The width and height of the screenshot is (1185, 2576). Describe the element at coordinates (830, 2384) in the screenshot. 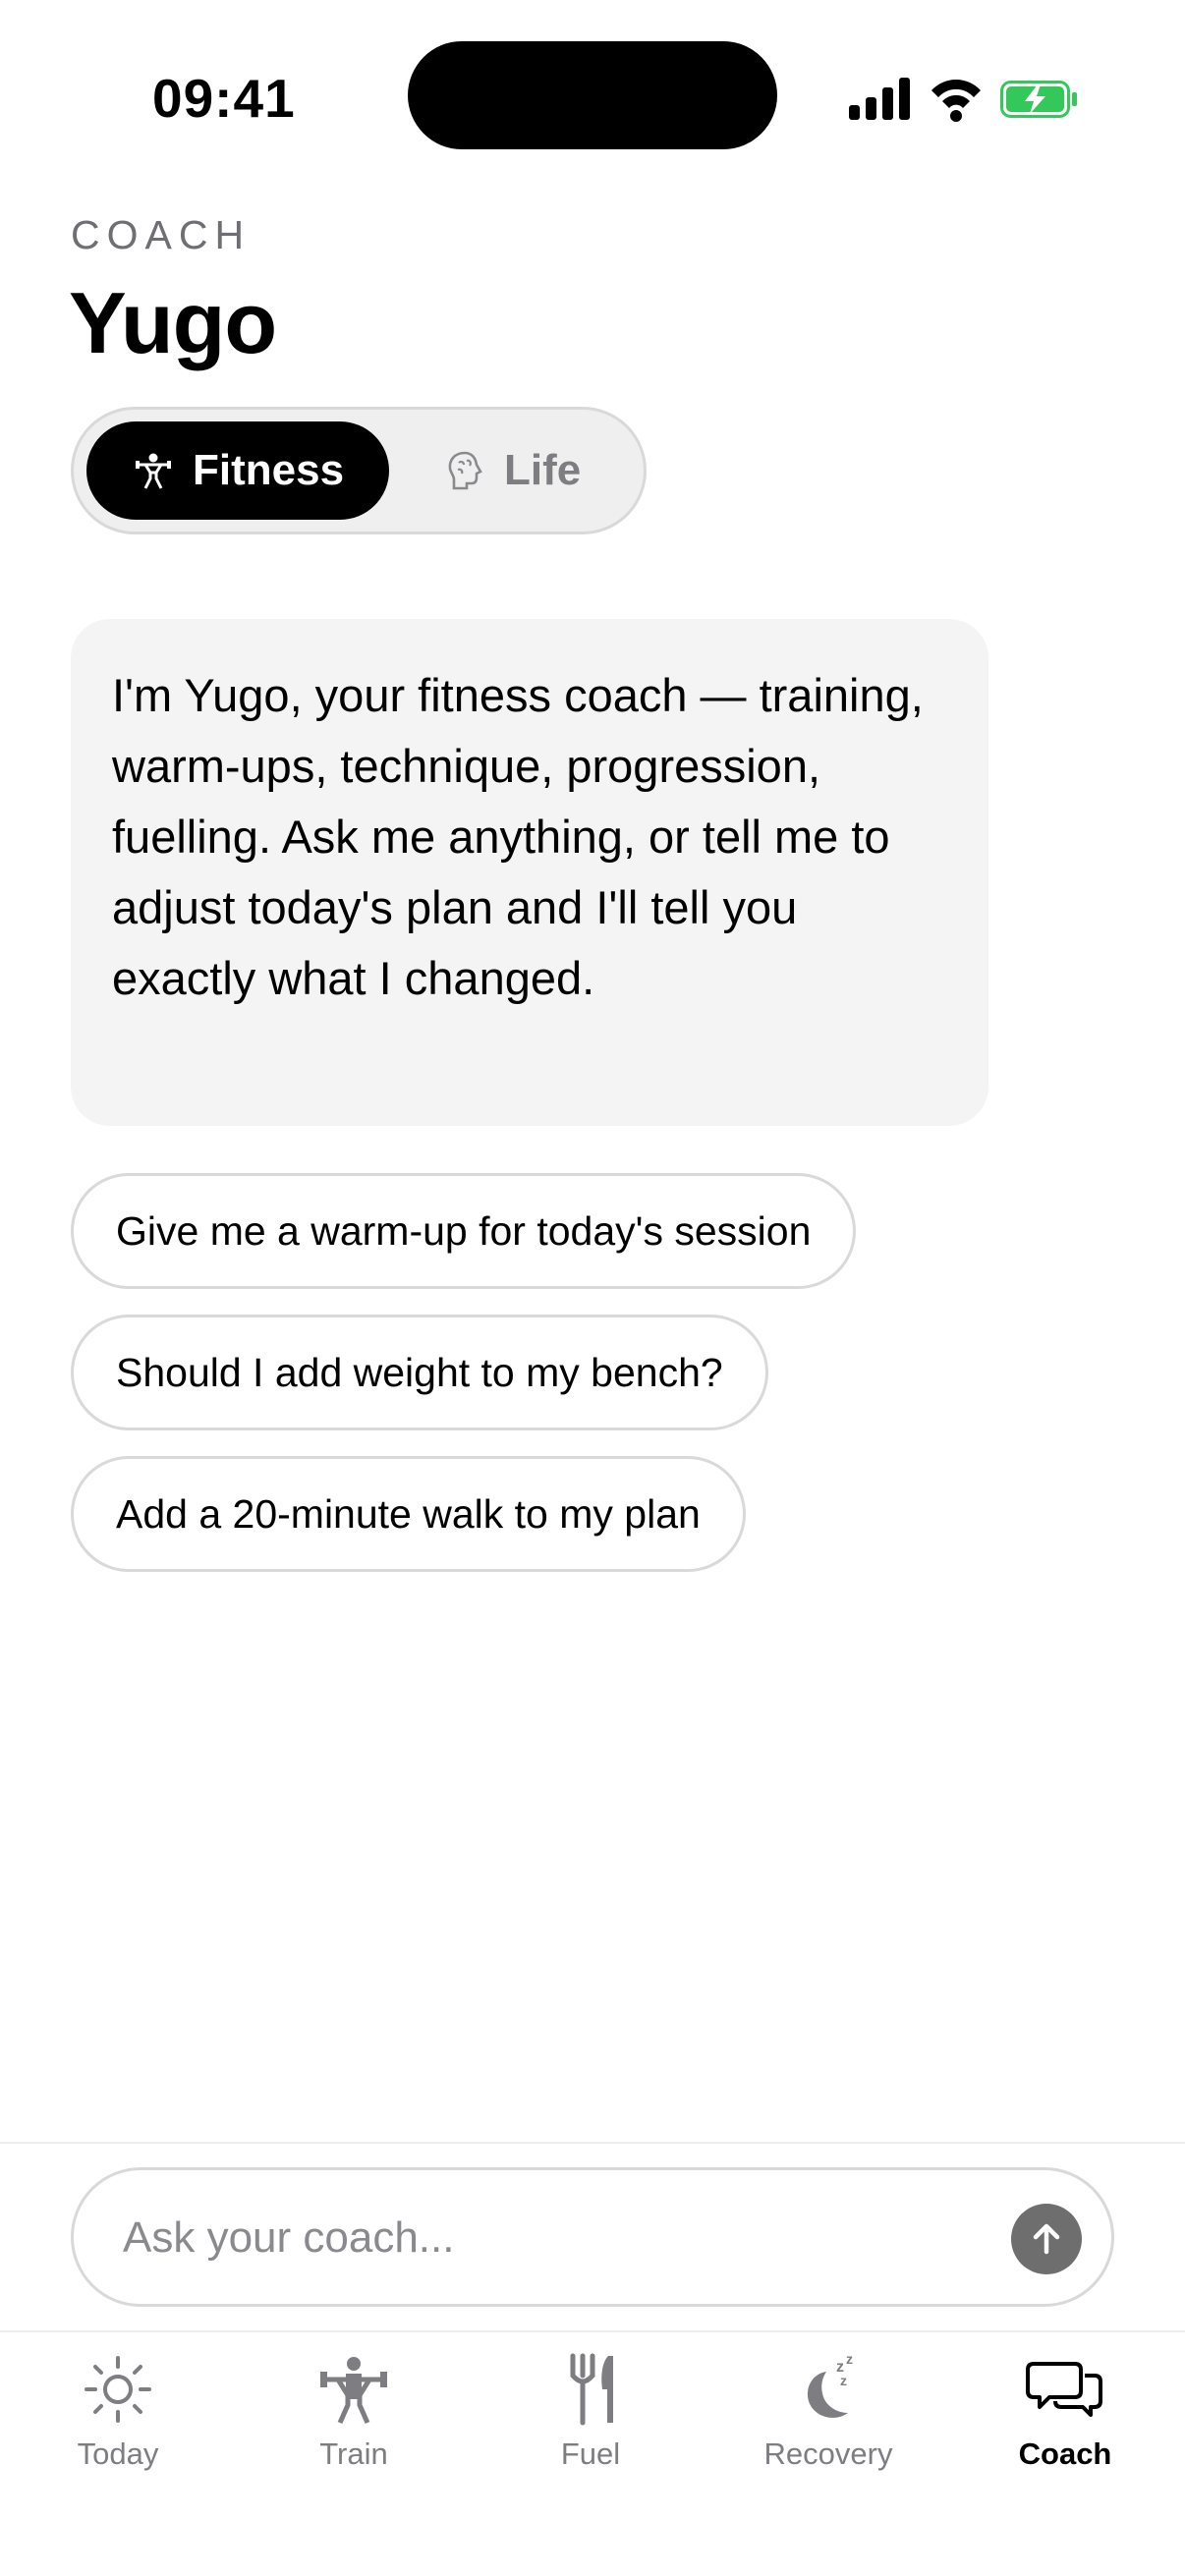

I see `moon-zzz-icon: z z z` at that location.